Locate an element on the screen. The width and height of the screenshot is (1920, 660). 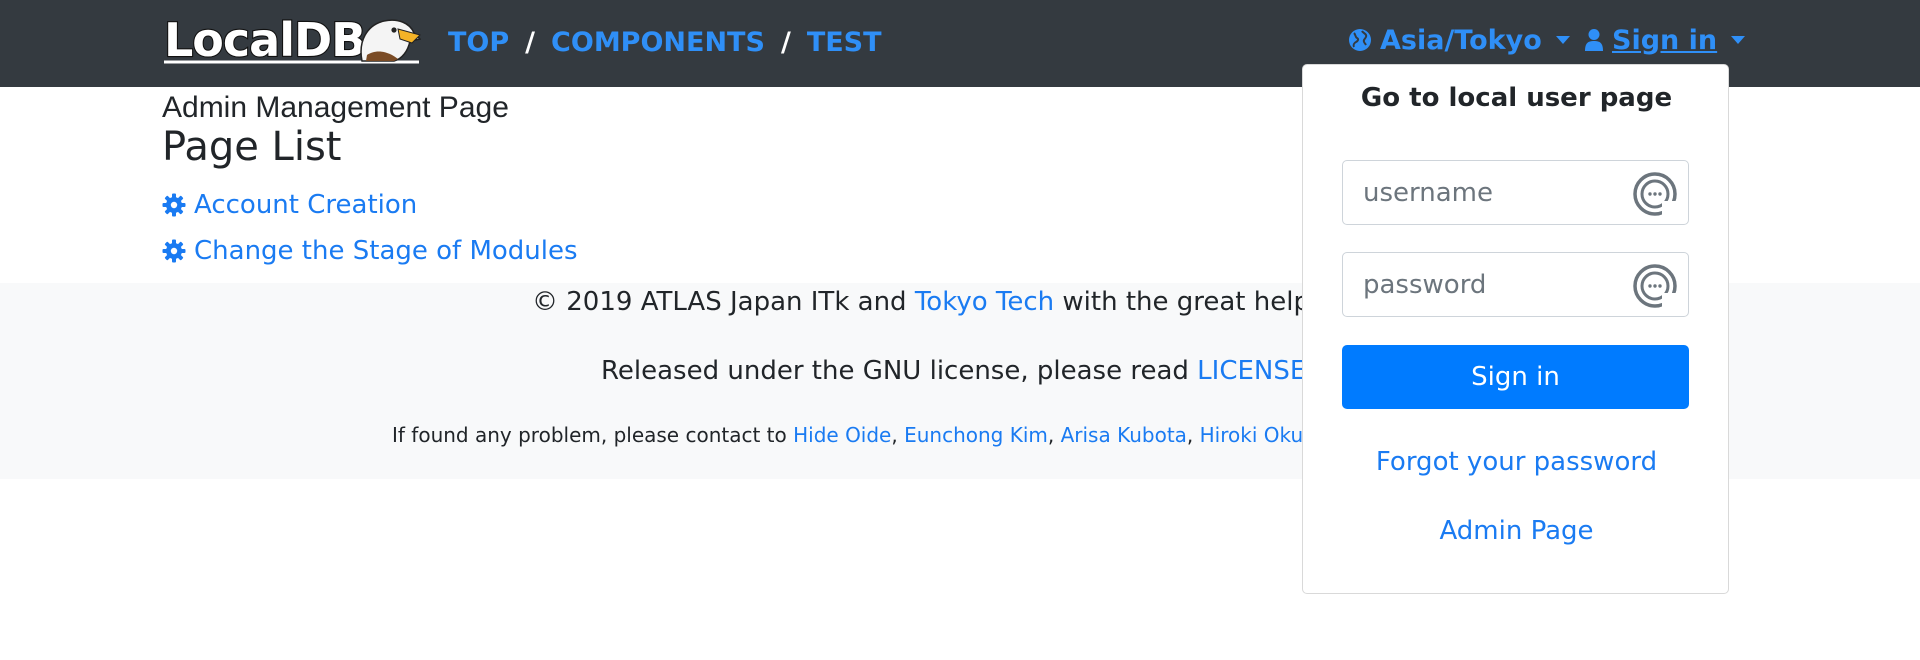
admin-page-heading: Admin Management Page is located at coordinates (335, 107).